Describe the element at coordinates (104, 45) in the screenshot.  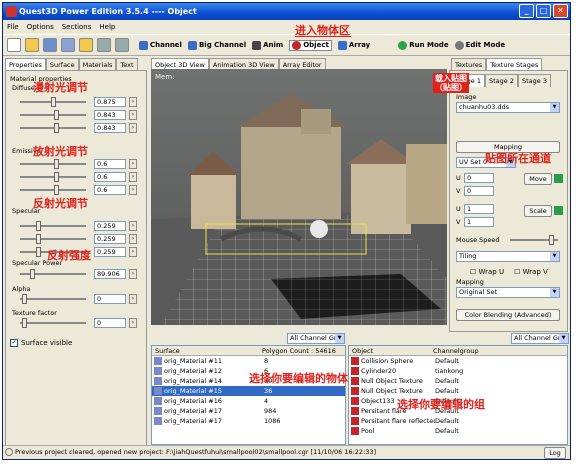
I see `undo-icon` at that location.